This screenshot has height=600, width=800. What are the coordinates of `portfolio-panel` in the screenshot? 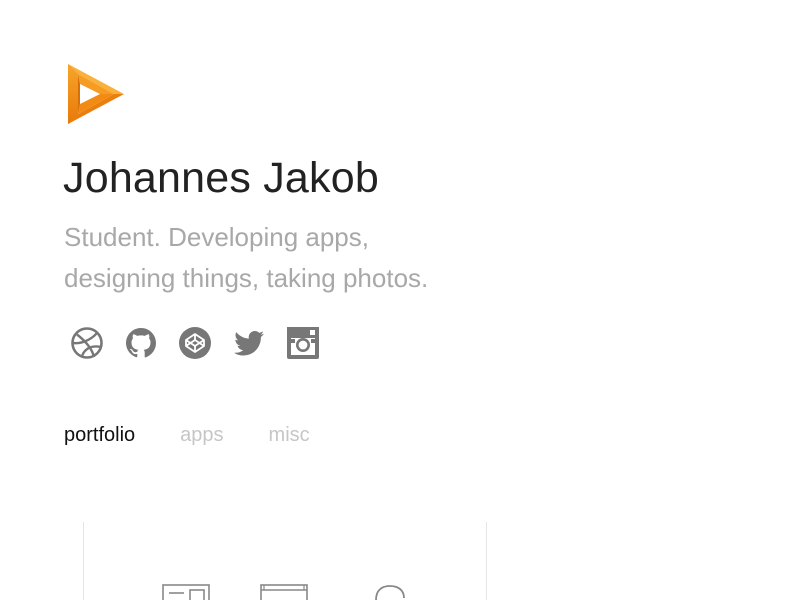 It's located at (285, 561).